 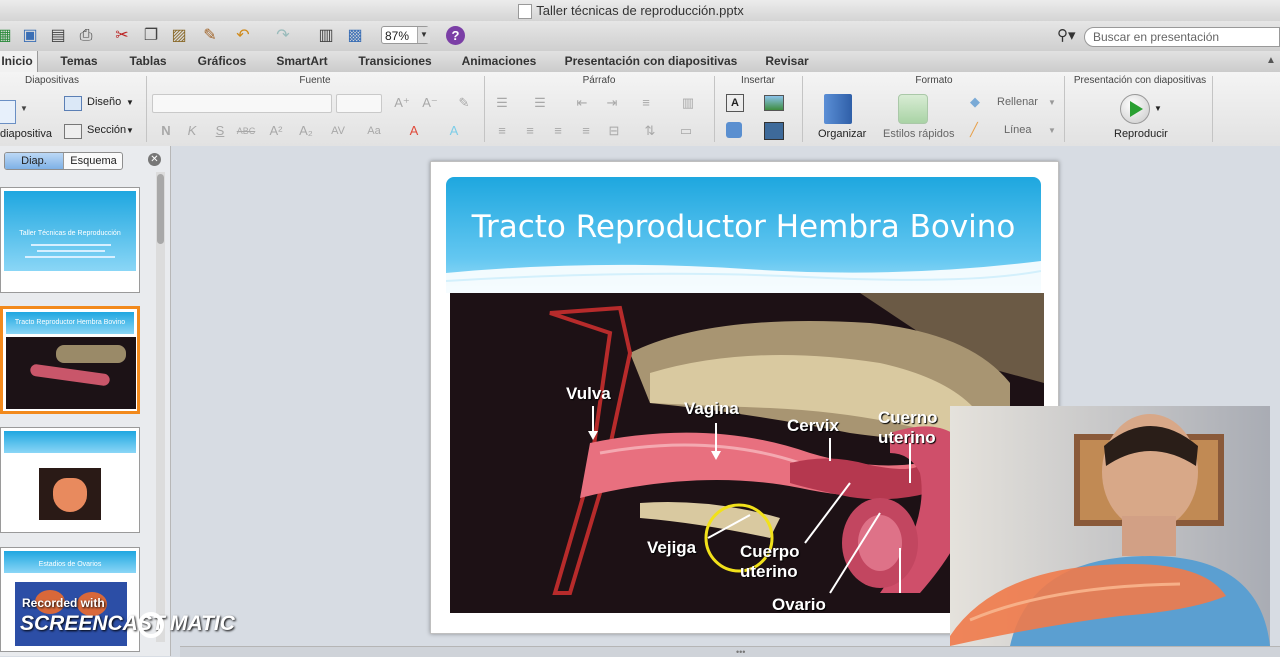 I want to click on slide-thumbnail-2: Tracto Reproductor Hembra Bovino, so click(x=70, y=360).